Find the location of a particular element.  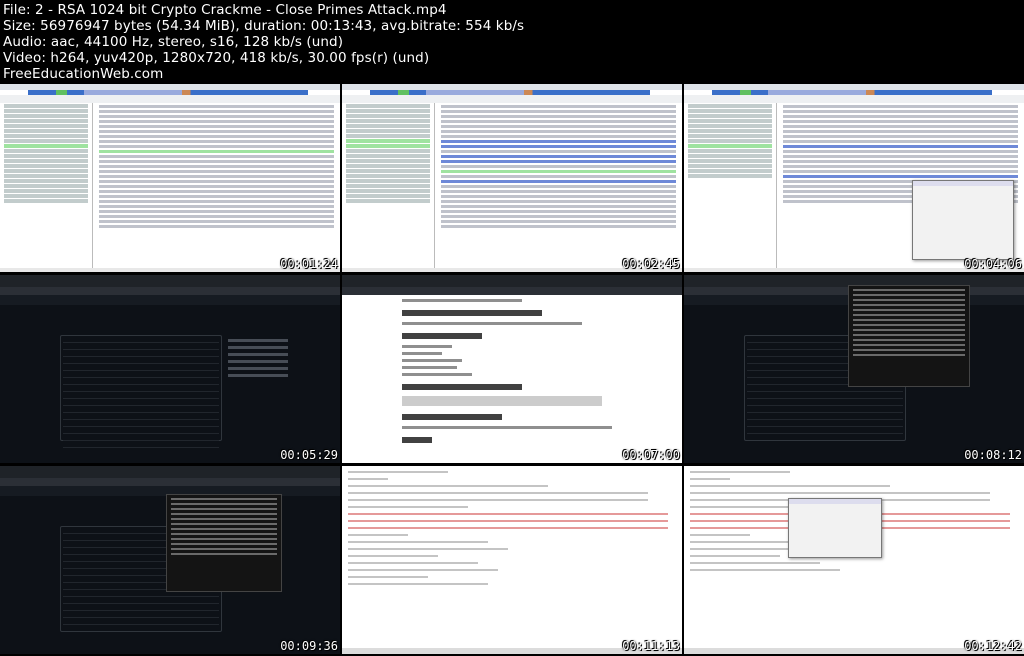

thumbnail-github-readme-light: 00:07:00 is located at coordinates (512, 369).